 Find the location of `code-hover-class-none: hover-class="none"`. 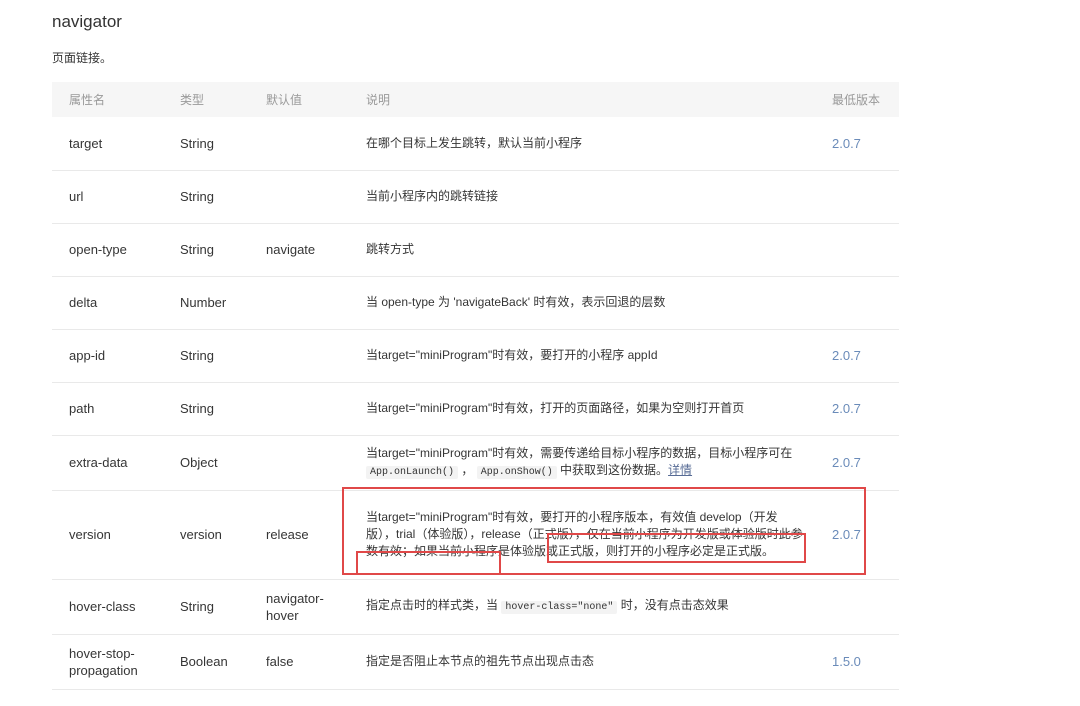

code-hover-class-none: hover-class="none" is located at coordinates (559, 607).